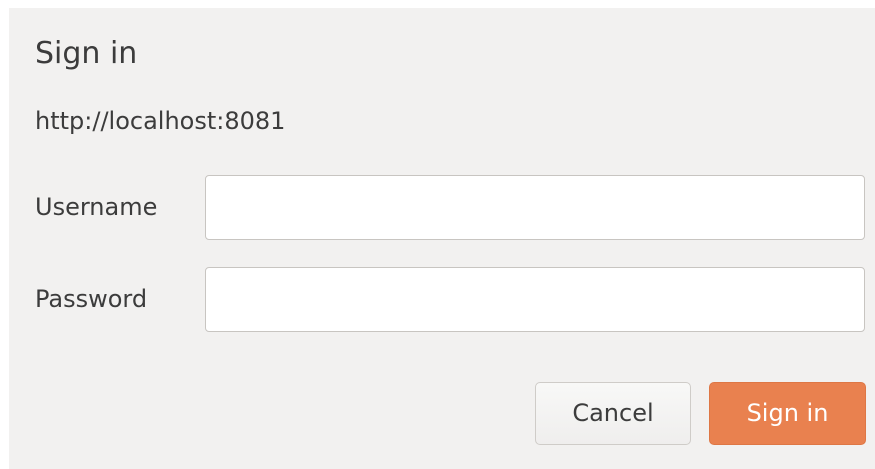 The width and height of the screenshot is (875, 469). I want to click on password-input, so click(535, 299).